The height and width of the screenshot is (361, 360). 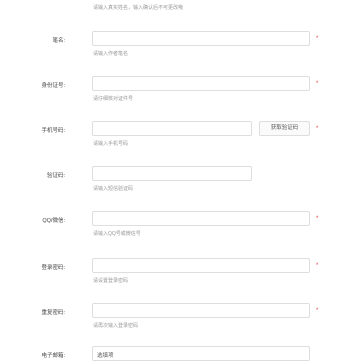 I want to click on password-hint: 请设置登录密码, so click(x=111, y=281).